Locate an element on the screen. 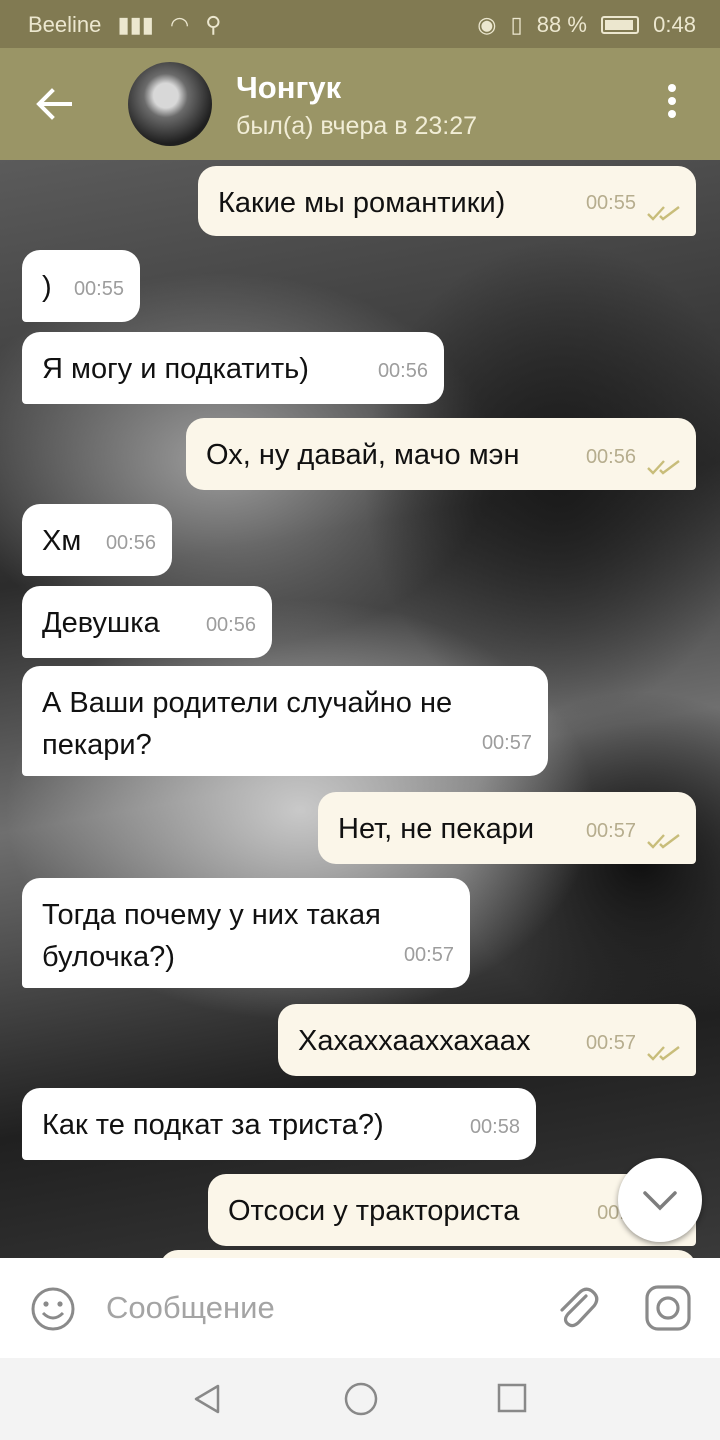 This screenshot has height=1440, width=720. message-text: ) is located at coordinates (47, 287).